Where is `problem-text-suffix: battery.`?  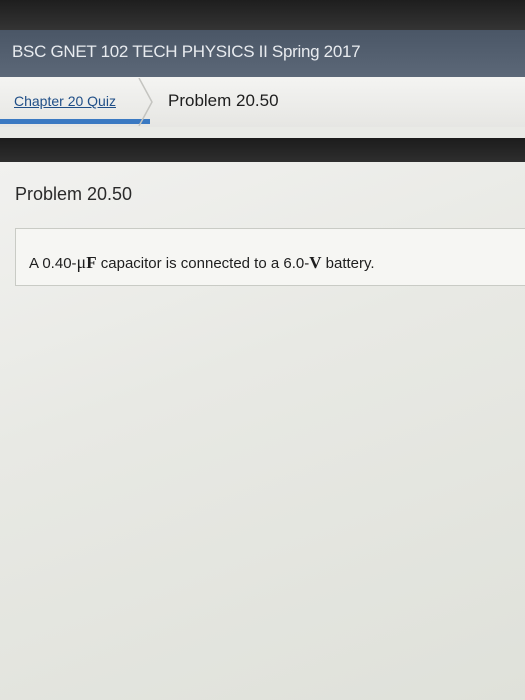 problem-text-suffix: battery. is located at coordinates (348, 263).